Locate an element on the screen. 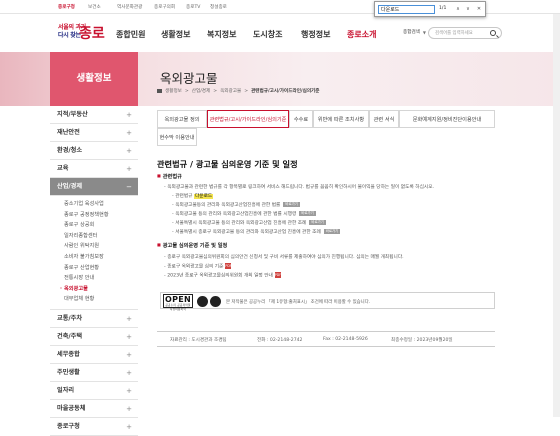 Image resolution: width=560 pixels, height=436 pixels. home-icon is located at coordinates (159, 90).